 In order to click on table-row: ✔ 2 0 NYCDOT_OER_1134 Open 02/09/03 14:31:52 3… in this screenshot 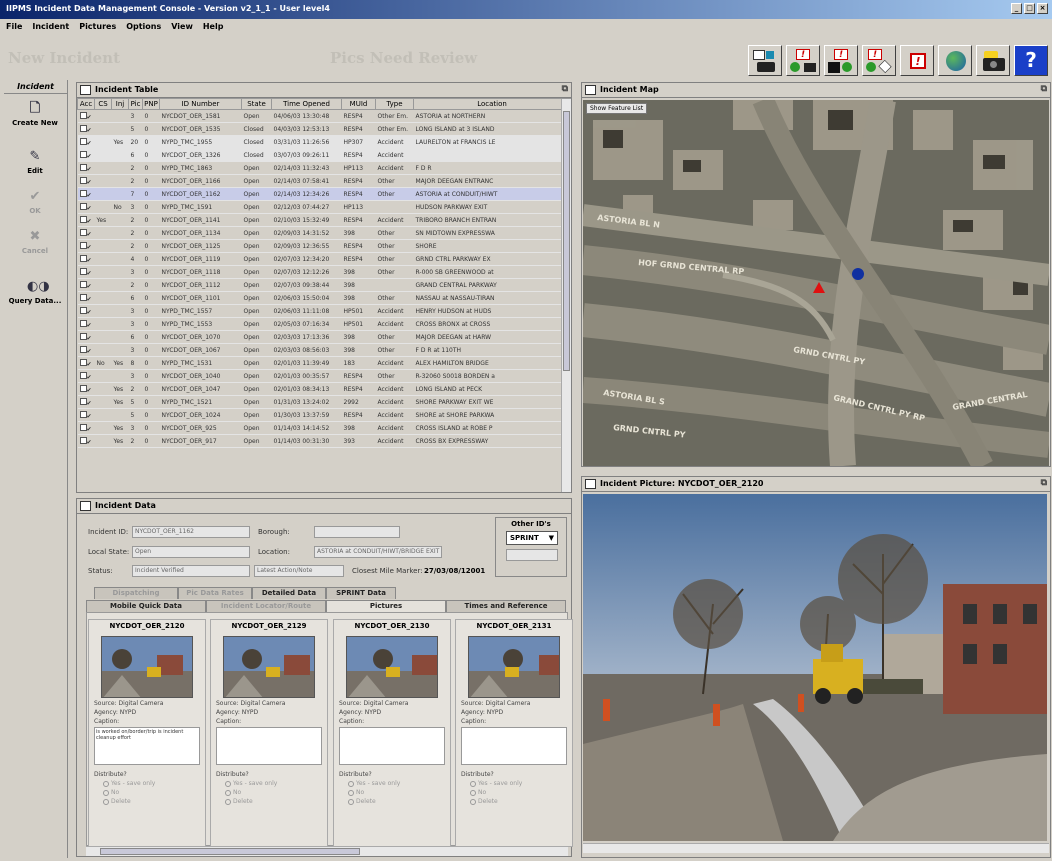, I will do `click(324, 233)`.